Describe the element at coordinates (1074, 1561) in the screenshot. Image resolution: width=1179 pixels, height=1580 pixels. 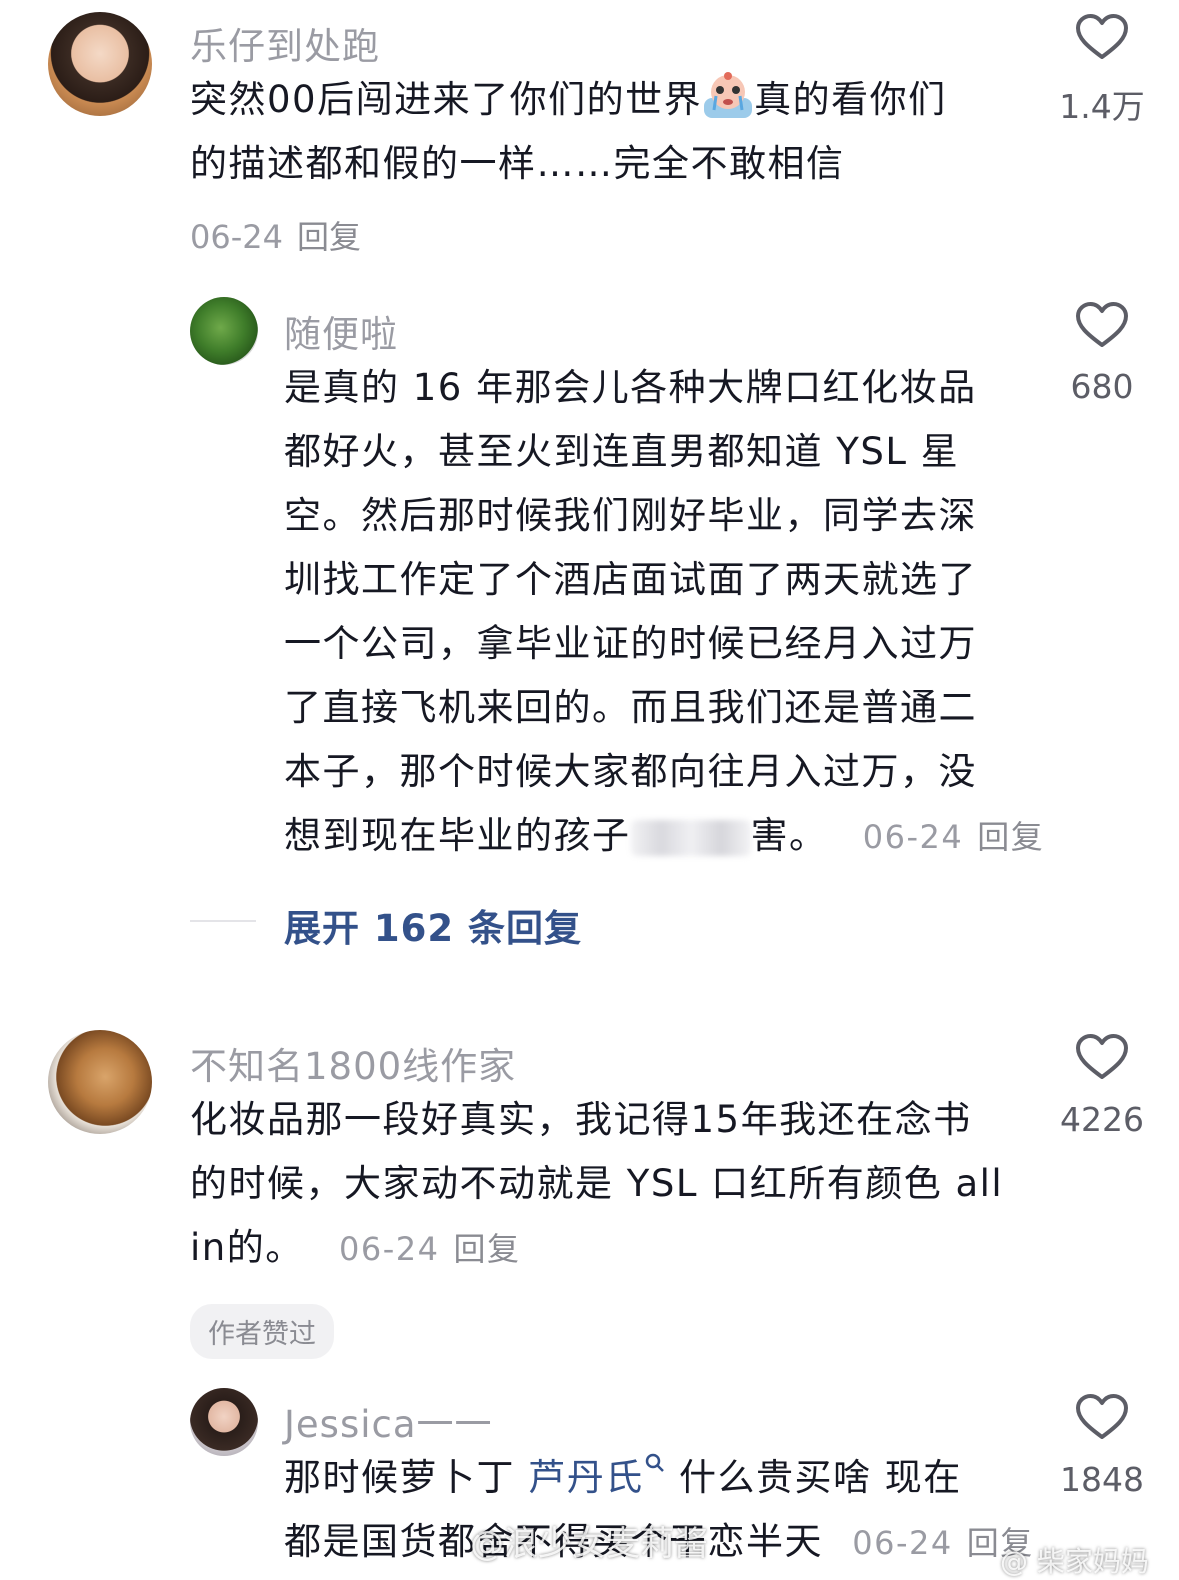
I see `watermark: @ 柴家妈妈` at that location.